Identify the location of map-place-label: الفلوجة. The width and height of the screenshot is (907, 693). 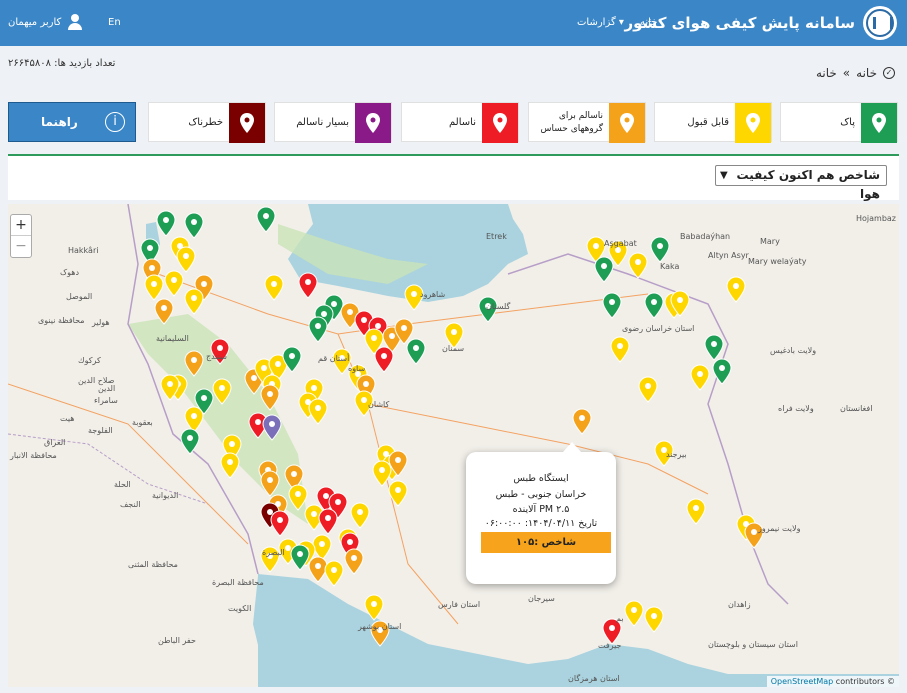
(100, 430).